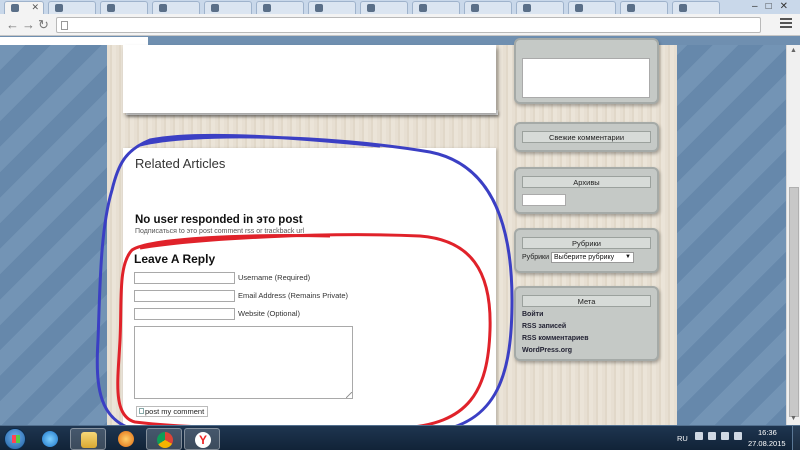 Image resolution: width=800 pixels, height=450 pixels. I want to click on back-arrow-icon: ←, so click(12, 24).